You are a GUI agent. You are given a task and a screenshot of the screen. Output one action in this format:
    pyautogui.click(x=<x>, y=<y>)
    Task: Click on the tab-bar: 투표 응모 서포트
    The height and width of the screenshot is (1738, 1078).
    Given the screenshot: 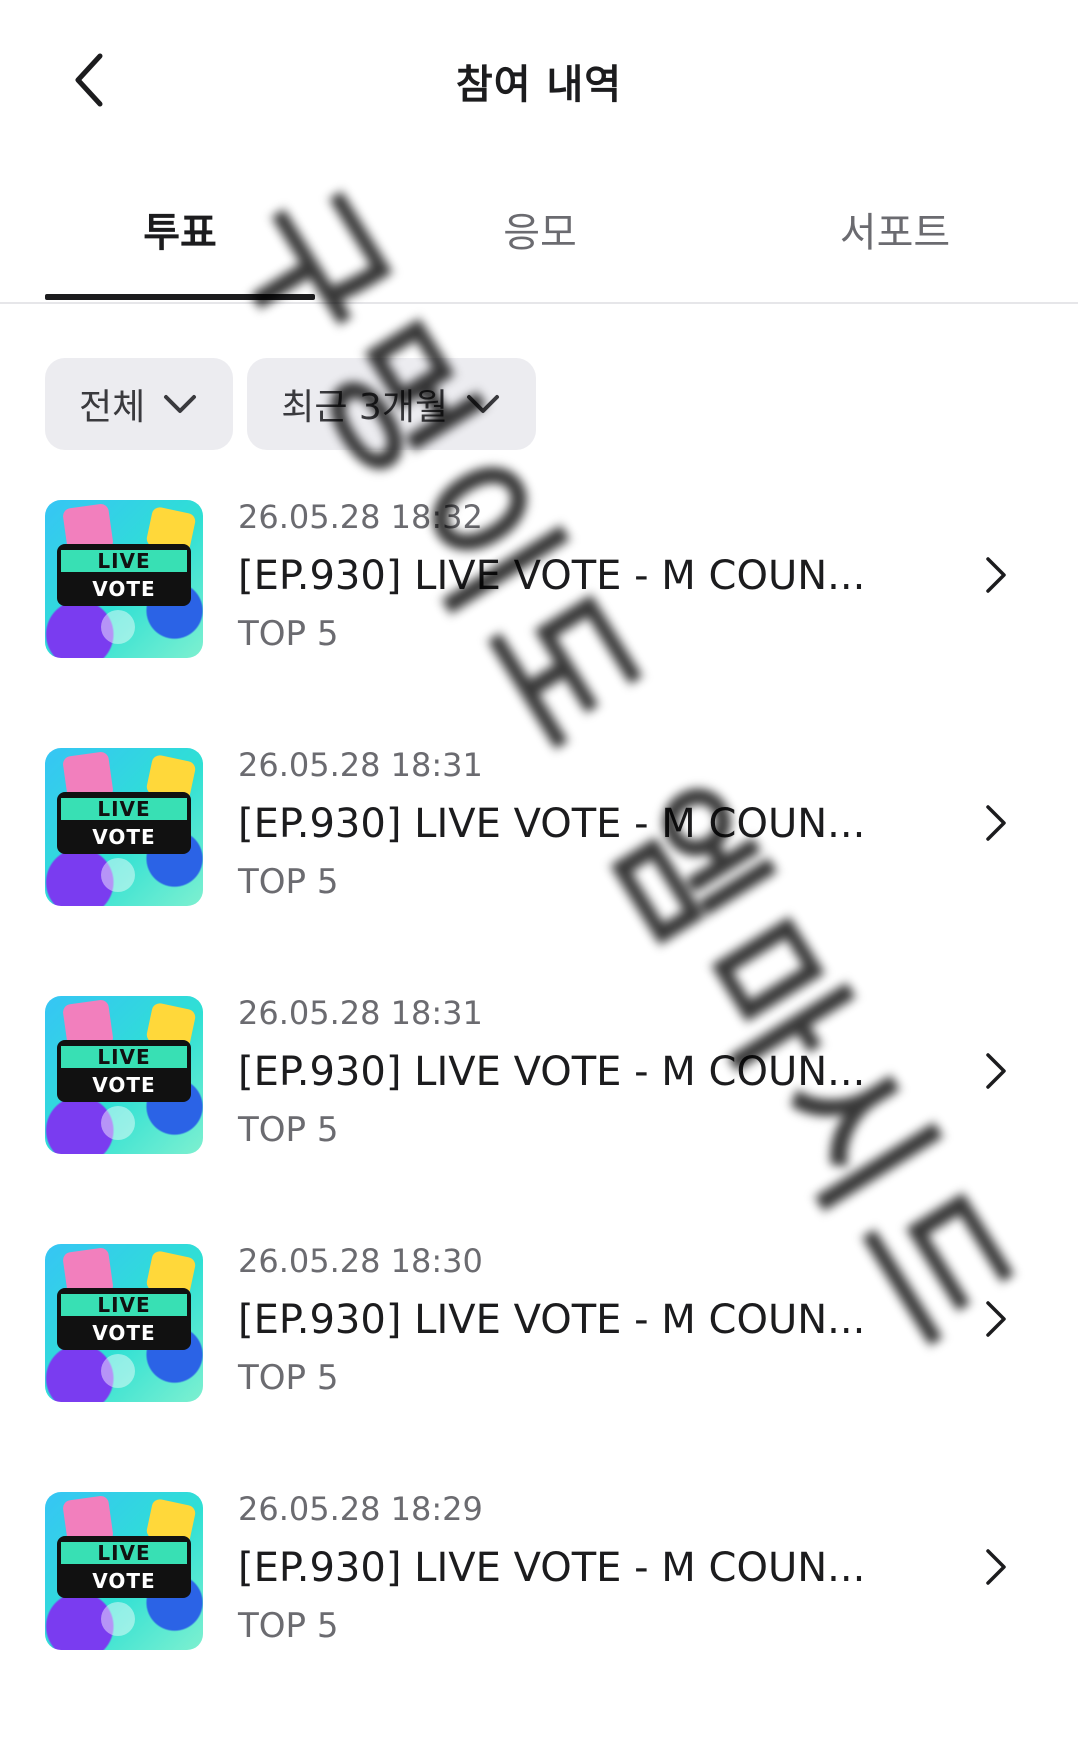 What is the action you would take?
    pyautogui.click(x=539, y=242)
    